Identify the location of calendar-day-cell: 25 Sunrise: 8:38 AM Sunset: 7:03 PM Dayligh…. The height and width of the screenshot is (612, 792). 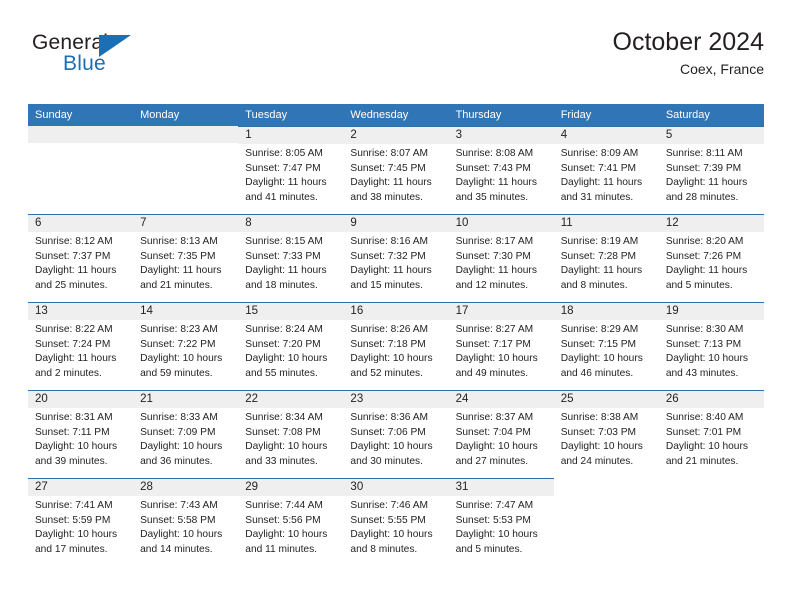
(606, 434).